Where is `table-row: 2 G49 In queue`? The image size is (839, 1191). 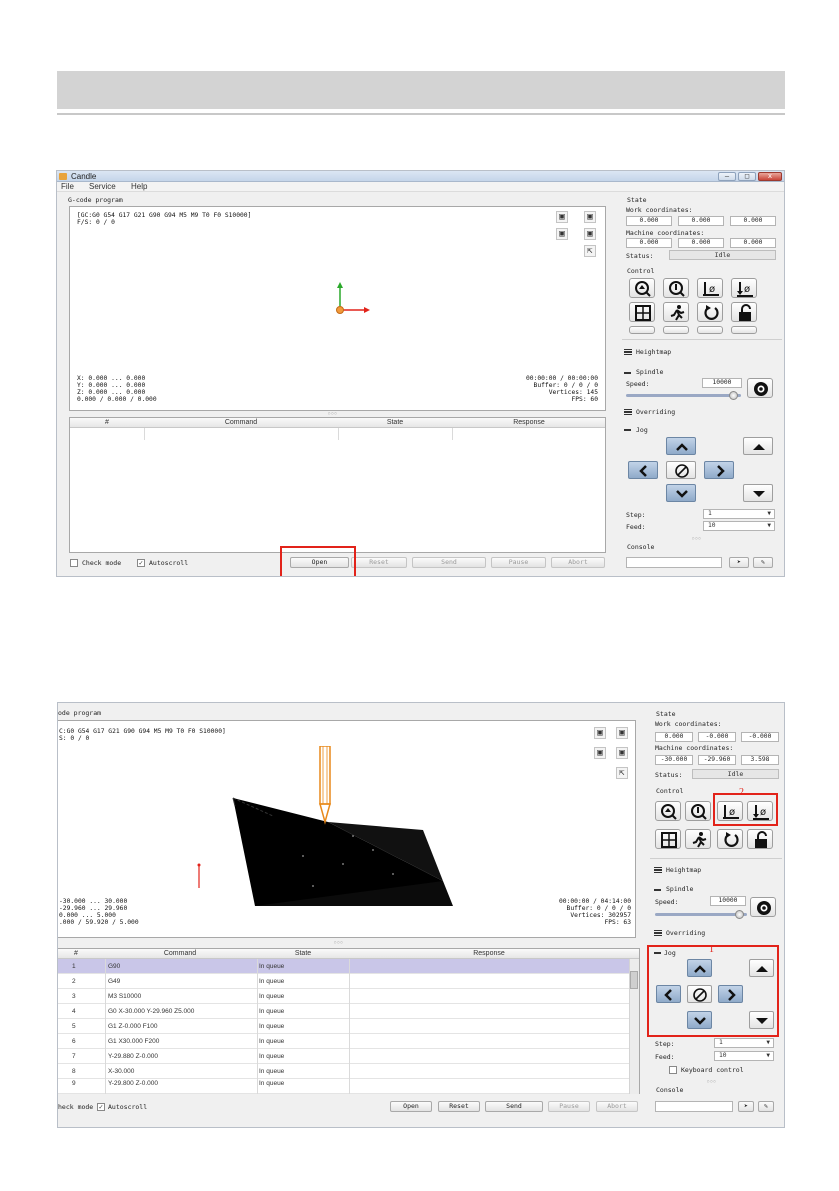
table-row: 2 G49 In queue is located at coordinates (343, 981).